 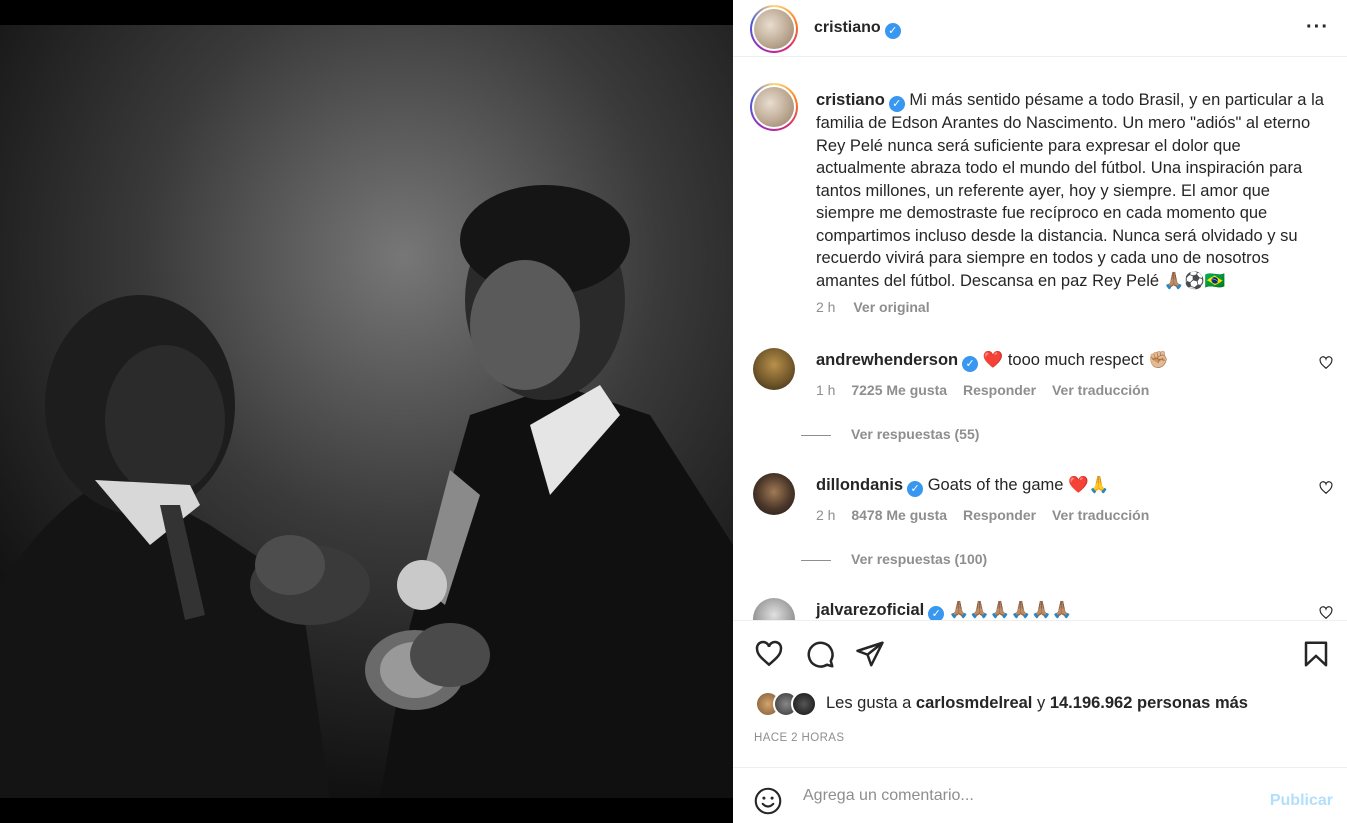 What do you see at coordinates (847, 27) in the screenshot?
I see `author-username-text: cristiano` at bounding box center [847, 27].